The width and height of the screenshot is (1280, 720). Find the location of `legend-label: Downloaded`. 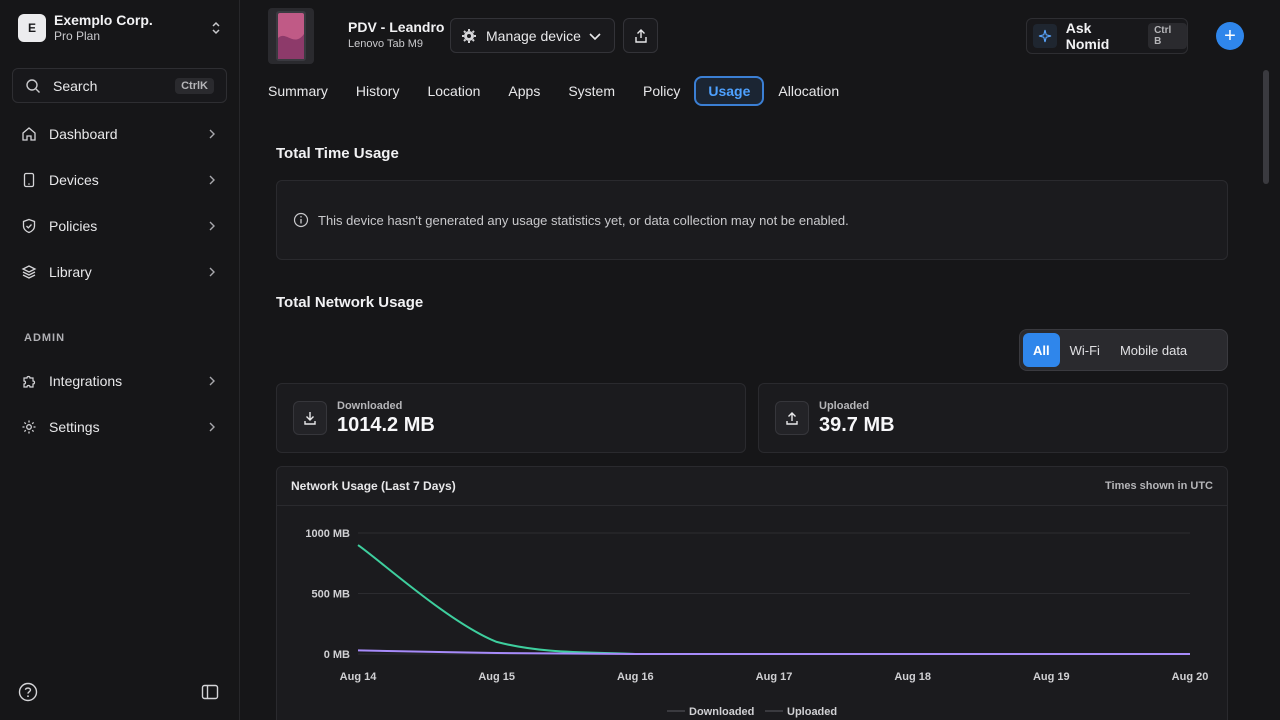

legend-label: Downloaded is located at coordinates (721, 712).